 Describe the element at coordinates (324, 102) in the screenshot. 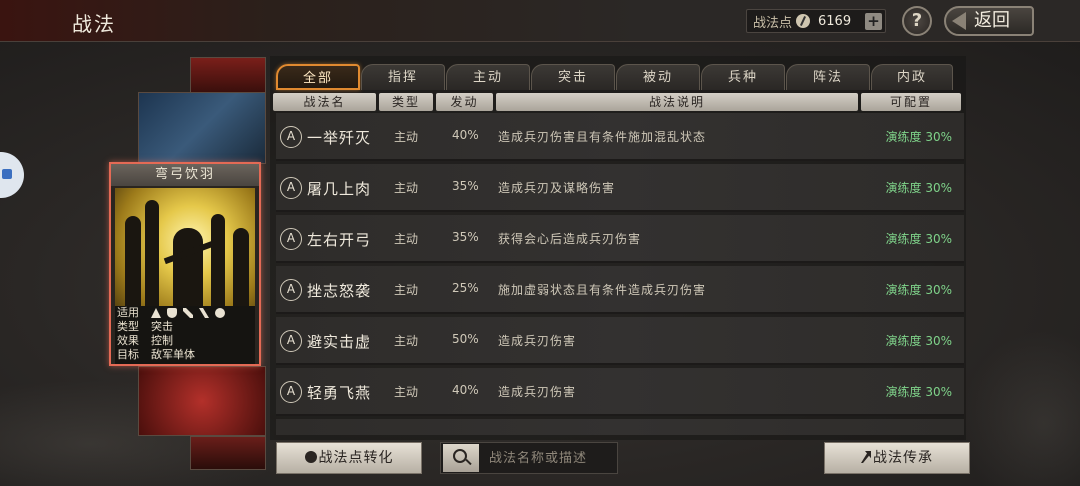

I see `col-header-name: 战法名` at that location.